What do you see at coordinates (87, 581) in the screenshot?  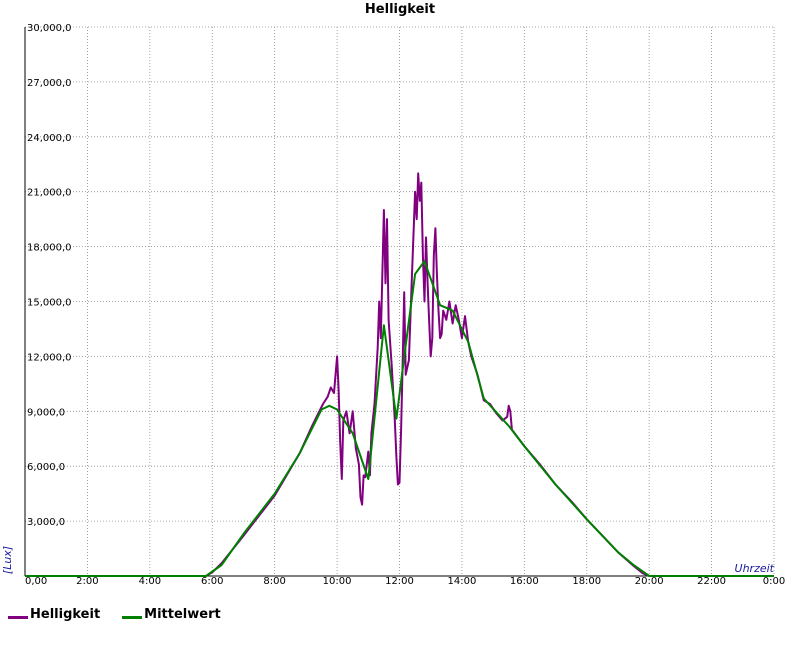 I see `x-tick-label: 2:00` at bounding box center [87, 581].